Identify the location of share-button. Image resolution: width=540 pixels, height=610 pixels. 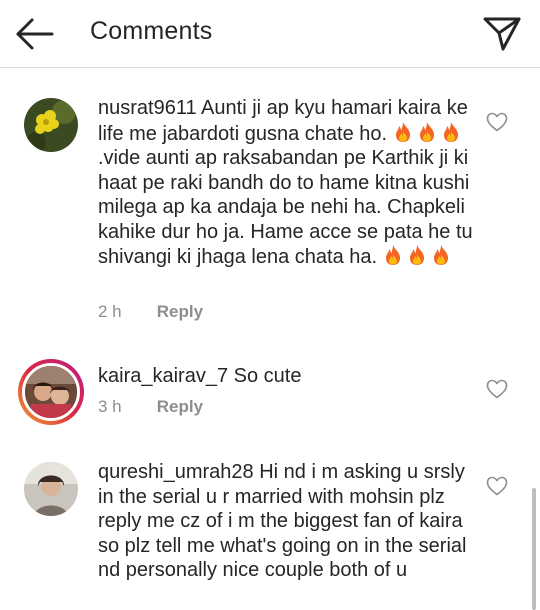
(502, 34).